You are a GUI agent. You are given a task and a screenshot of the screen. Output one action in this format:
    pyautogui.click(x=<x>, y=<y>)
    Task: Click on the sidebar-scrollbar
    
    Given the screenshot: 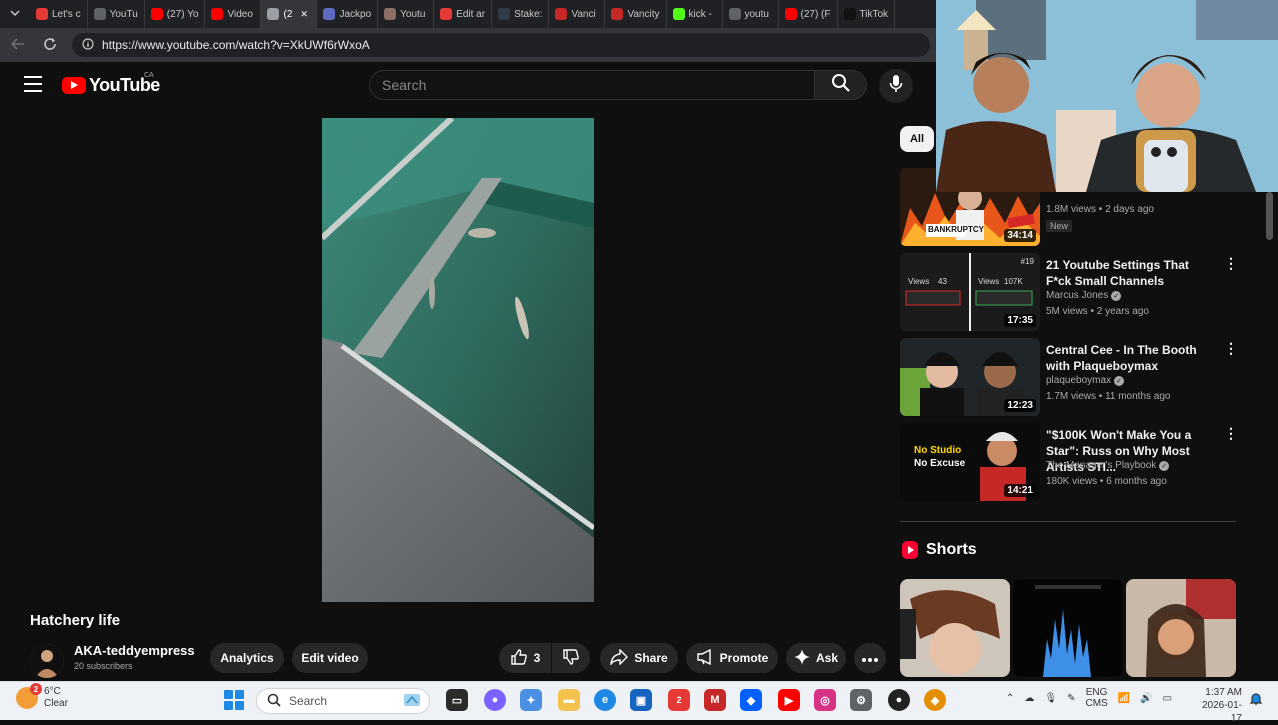 What is the action you would take?
    pyautogui.click(x=1269, y=216)
    